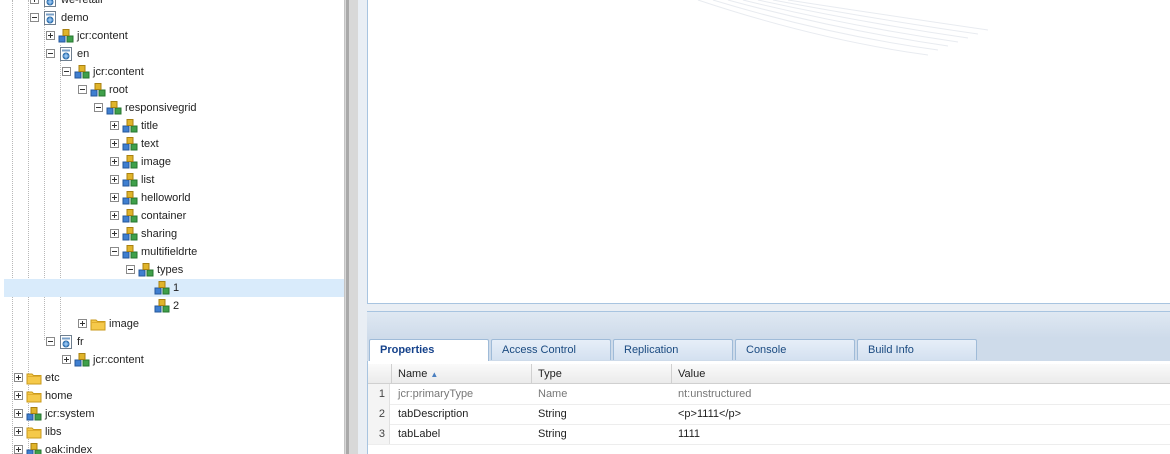 The image size is (1170, 454). Describe the element at coordinates (174, 180) in the screenshot. I see `tree-node: list` at that location.